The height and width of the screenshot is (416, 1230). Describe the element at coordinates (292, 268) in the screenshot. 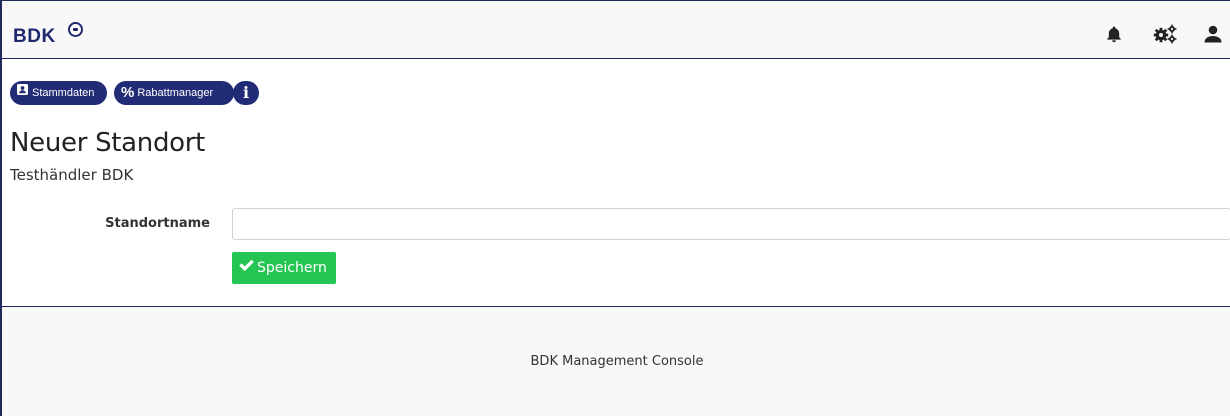

I see `save-label: Speichern` at that location.